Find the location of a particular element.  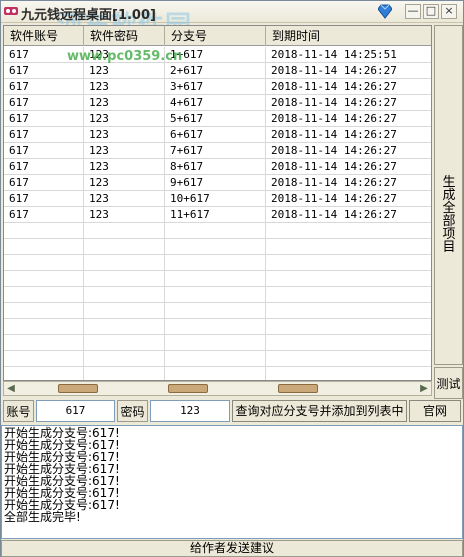

password-label: 密码 is located at coordinates (132, 411).